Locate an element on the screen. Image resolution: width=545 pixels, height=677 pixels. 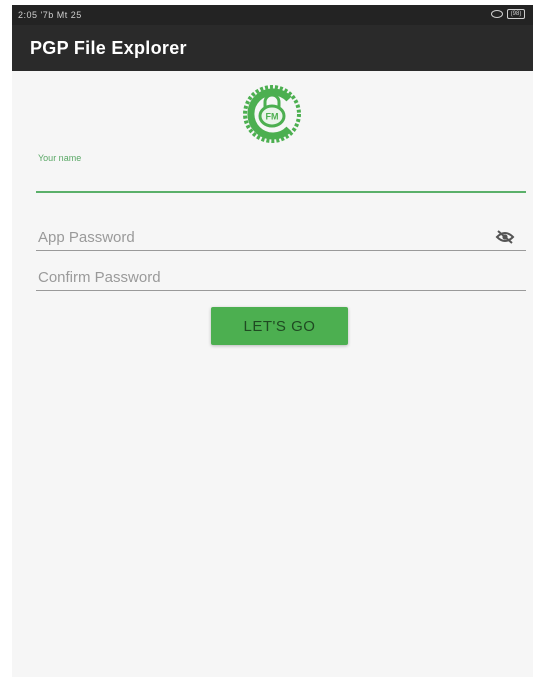
status-icons: (98) is located at coordinates (508, 14).